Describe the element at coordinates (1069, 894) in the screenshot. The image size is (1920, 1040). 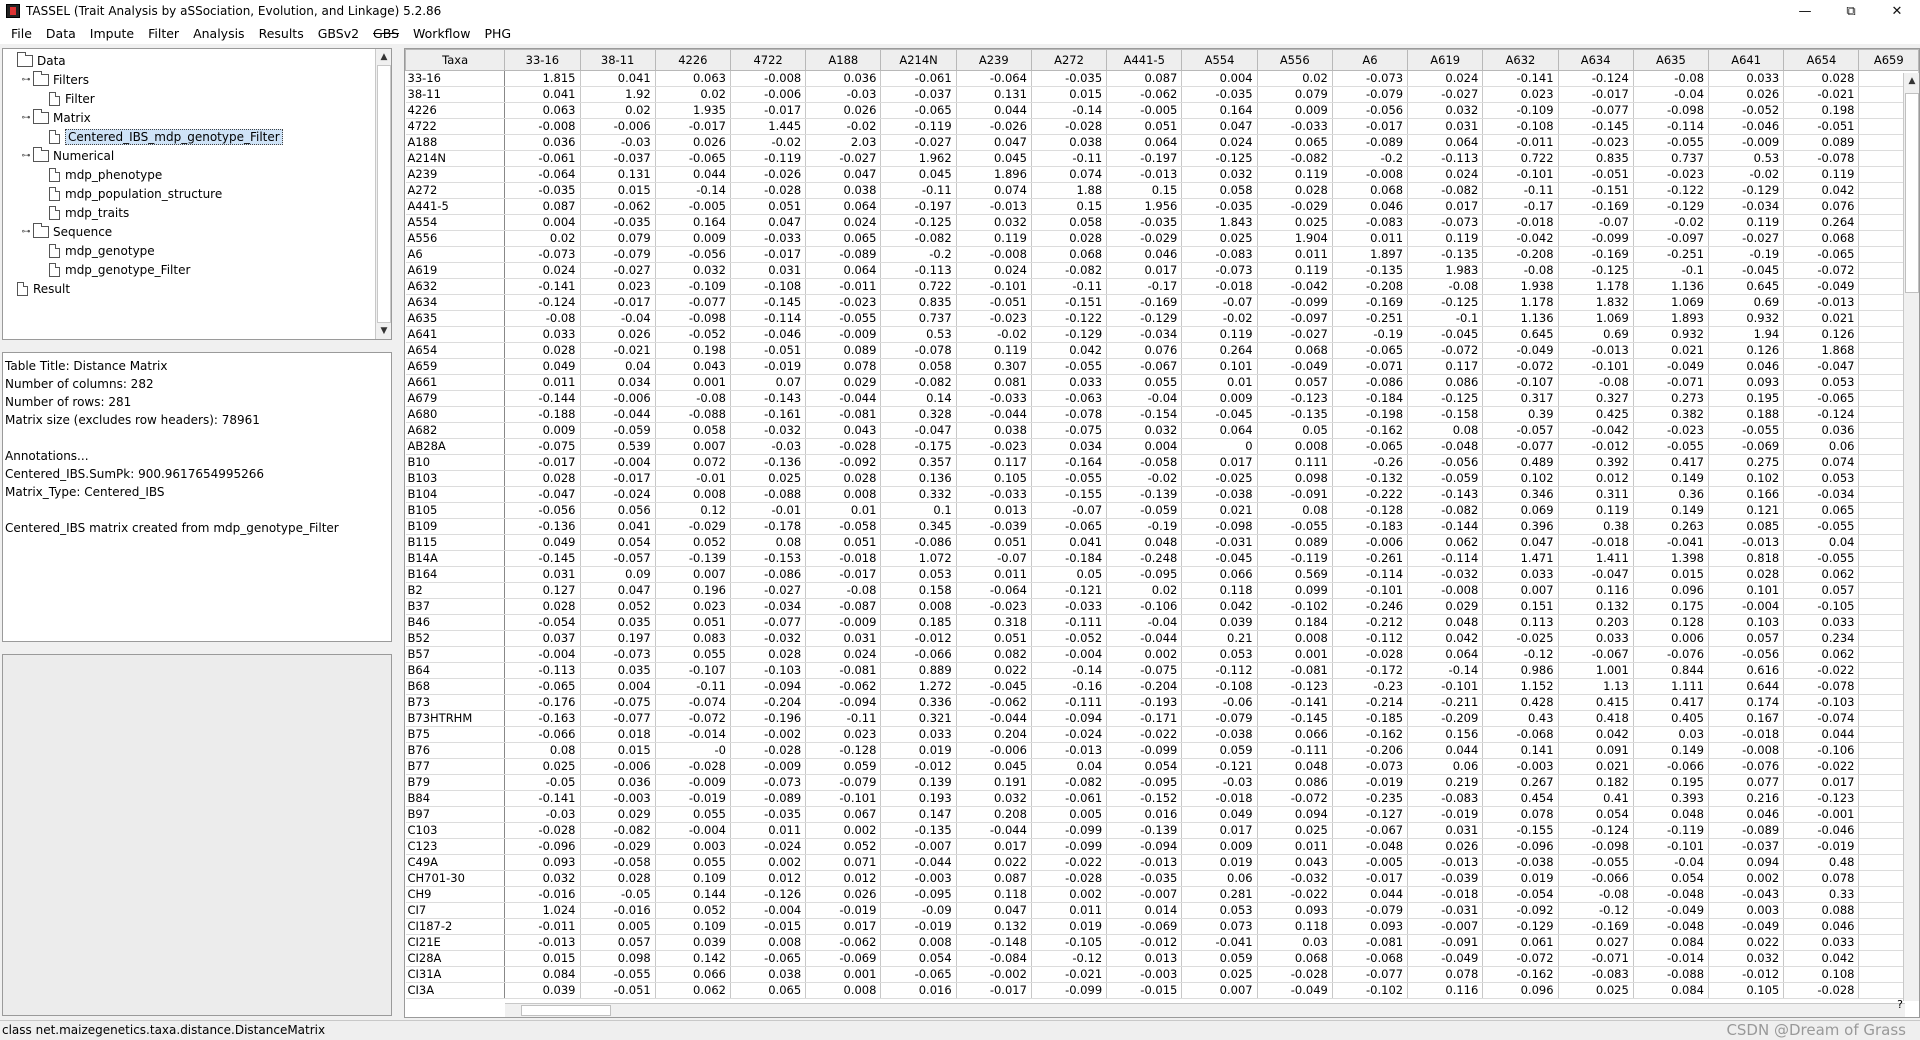
I see `table-cell: 0.002` at that location.